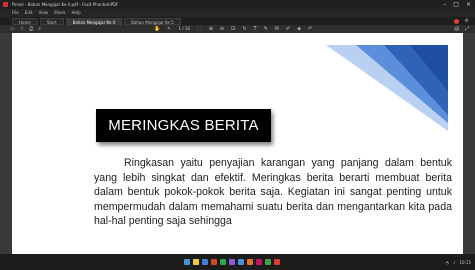 This screenshot has width=475, height=270. I want to click on search-icon: ⌕, so click(39, 29).